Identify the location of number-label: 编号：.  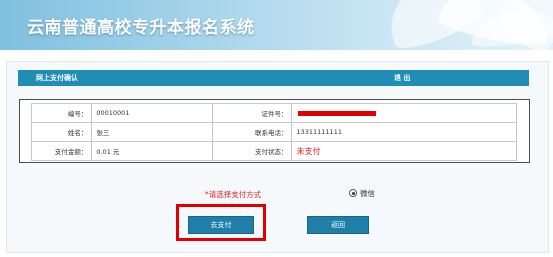
(61, 113).